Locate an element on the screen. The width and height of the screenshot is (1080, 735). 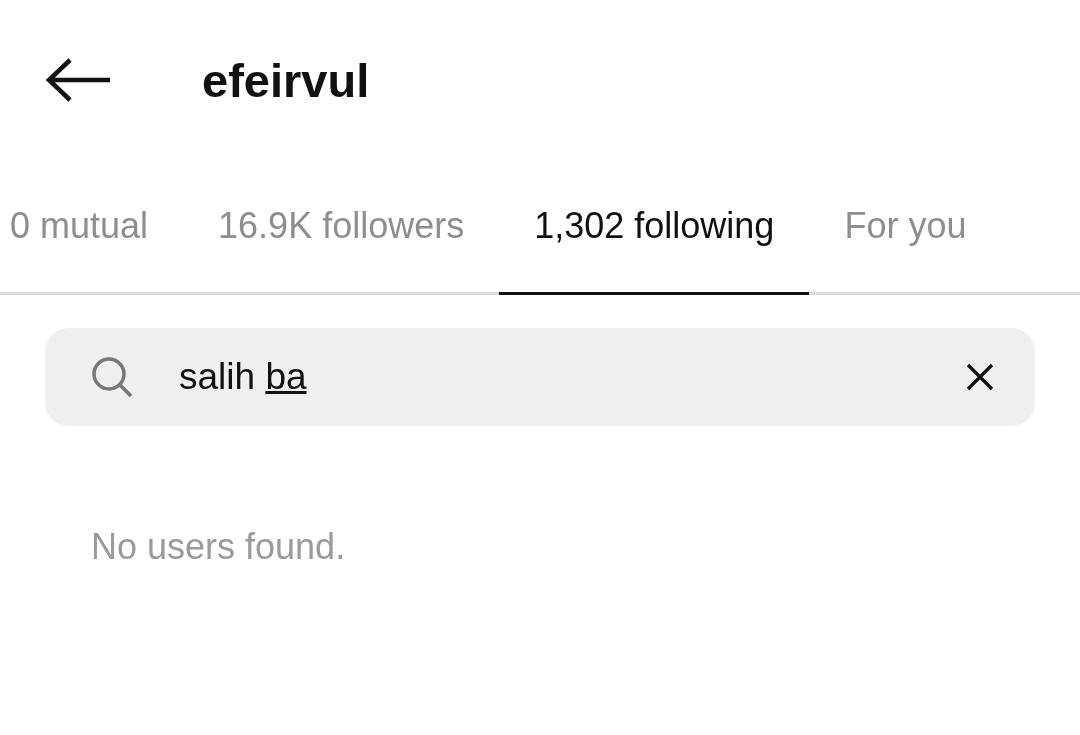
back-button is located at coordinates (79, 80).